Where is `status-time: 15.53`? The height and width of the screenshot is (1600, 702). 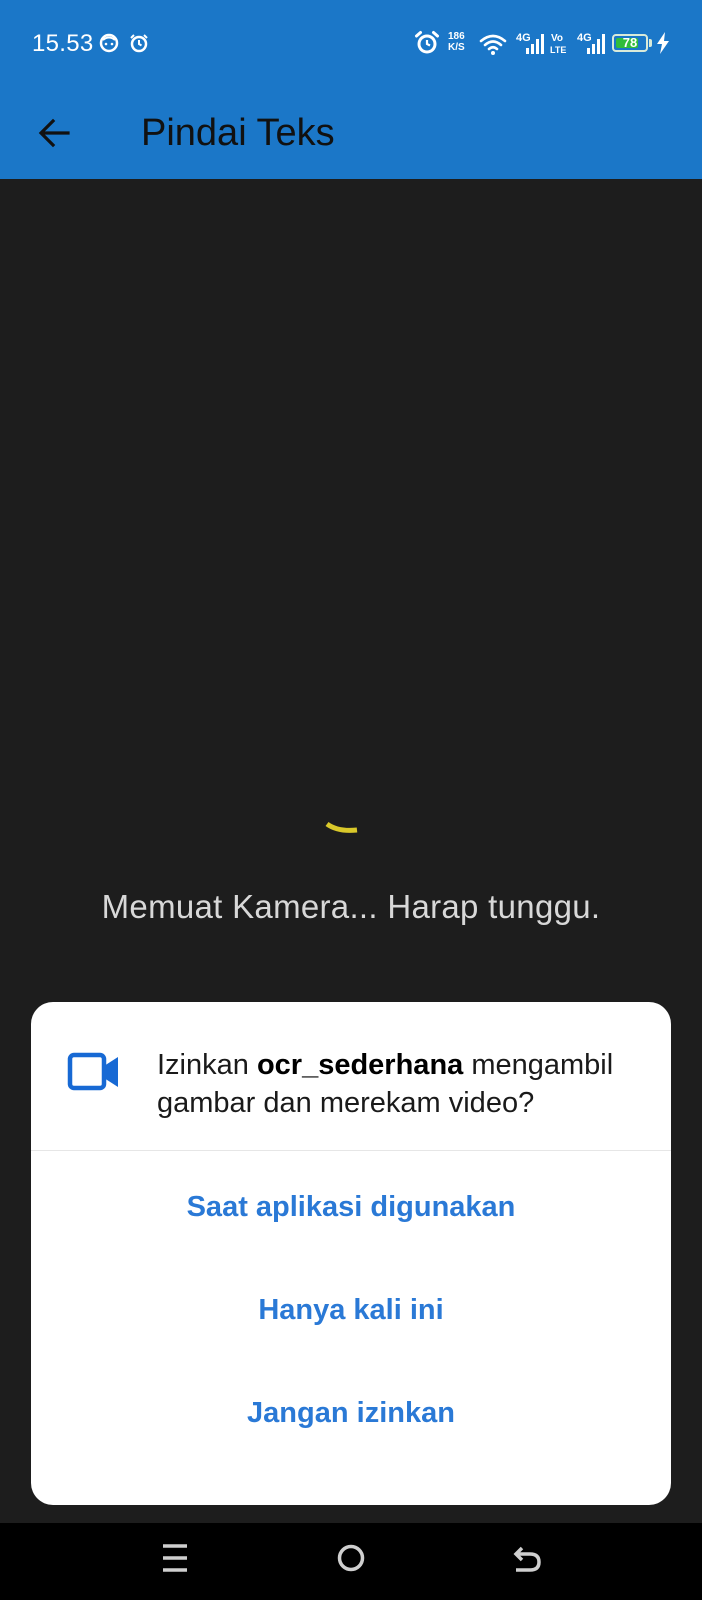
status-time: 15.53 is located at coordinates (63, 43).